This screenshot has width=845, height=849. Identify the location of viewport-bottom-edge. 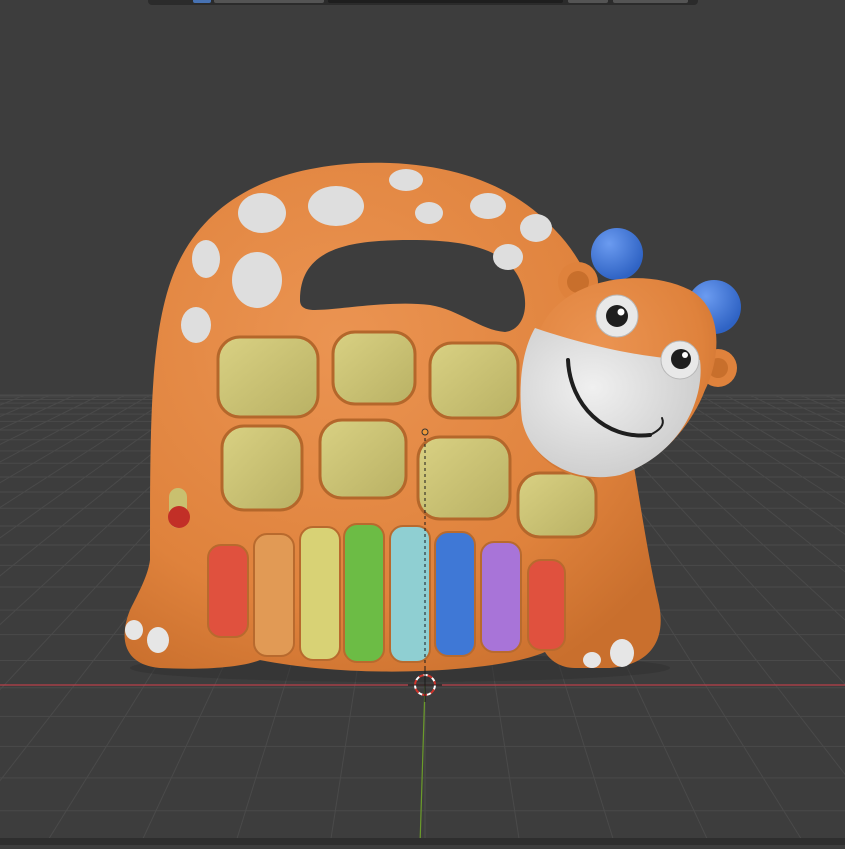
(422, 841).